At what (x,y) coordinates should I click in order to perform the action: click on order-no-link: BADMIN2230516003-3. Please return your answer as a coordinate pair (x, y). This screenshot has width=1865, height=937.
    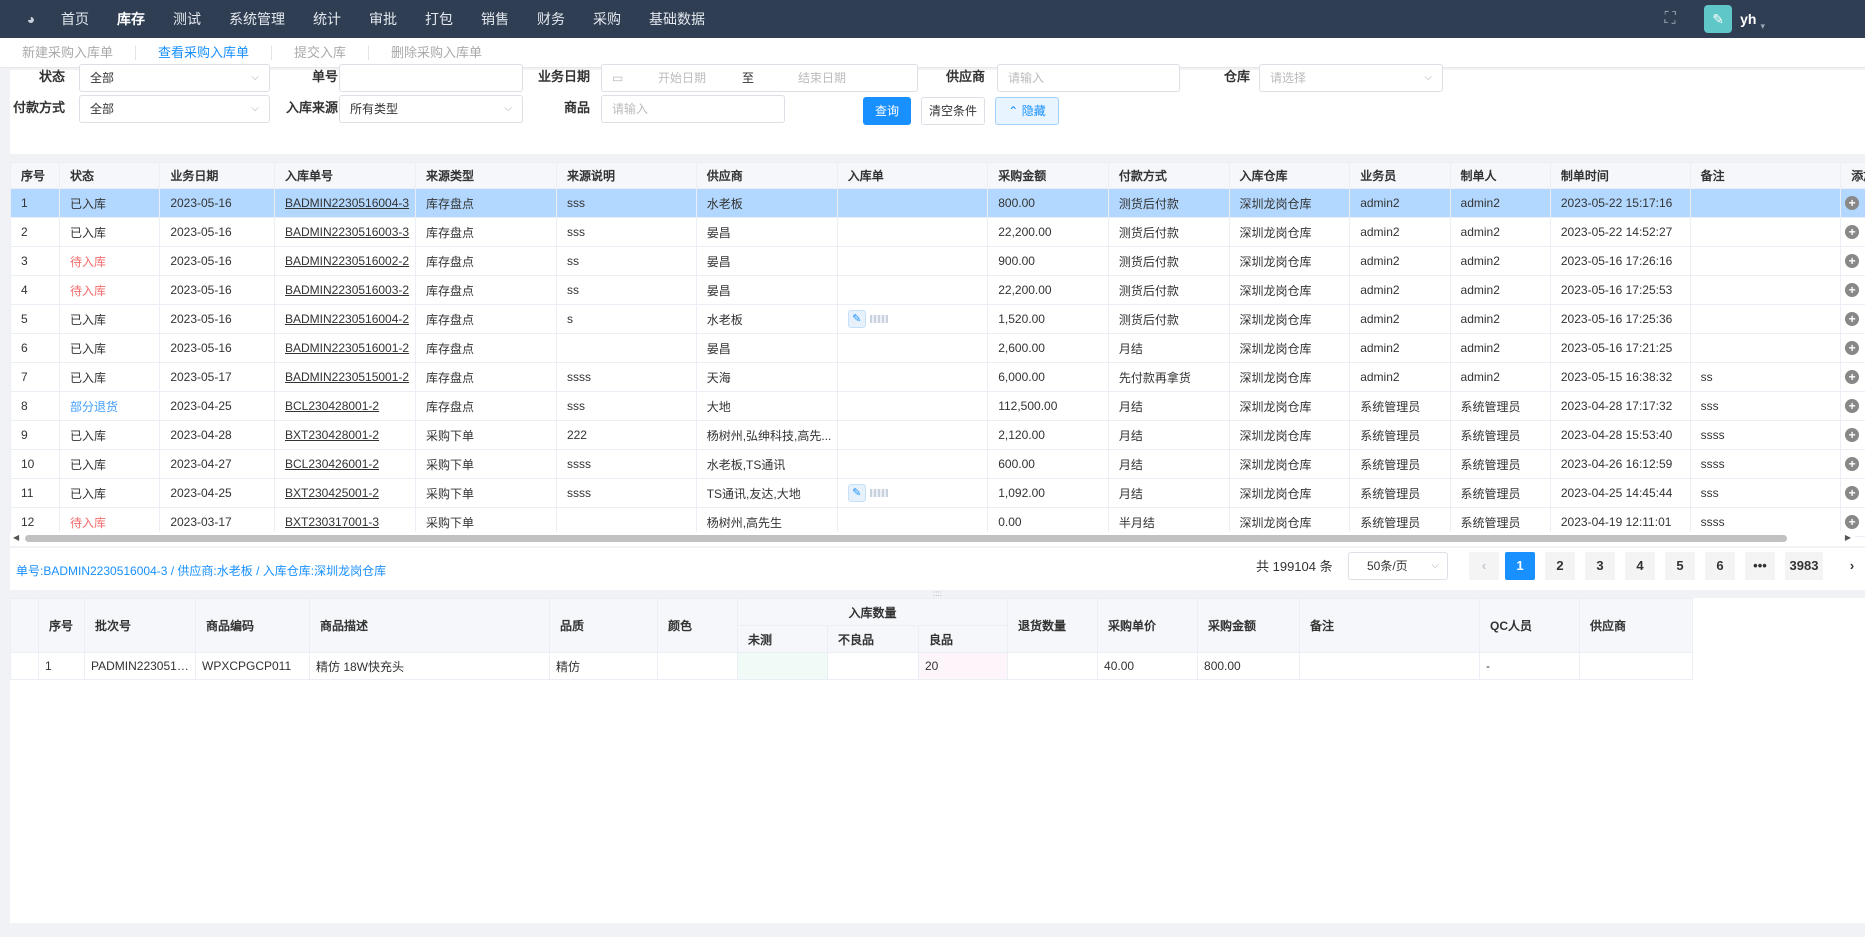
    Looking at the image, I should click on (347, 232).